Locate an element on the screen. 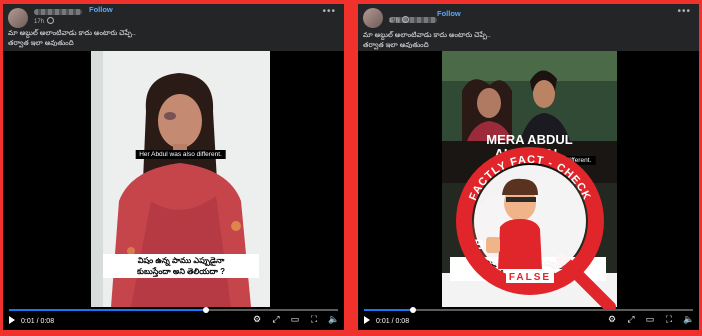 The width and height of the screenshot is (702, 336). stamp-verdict: FALSE is located at coordinates (530, 277).